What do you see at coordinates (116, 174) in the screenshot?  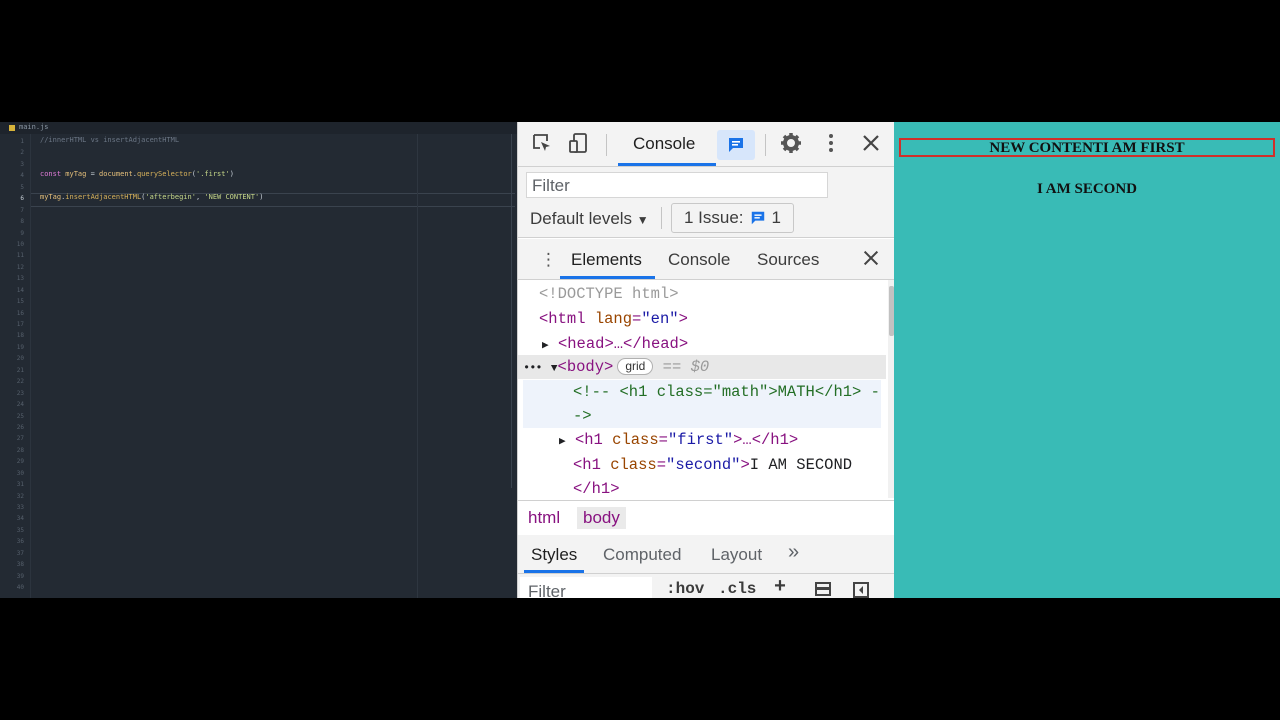 I see `code-object: document` at bounding box center [116, 174].